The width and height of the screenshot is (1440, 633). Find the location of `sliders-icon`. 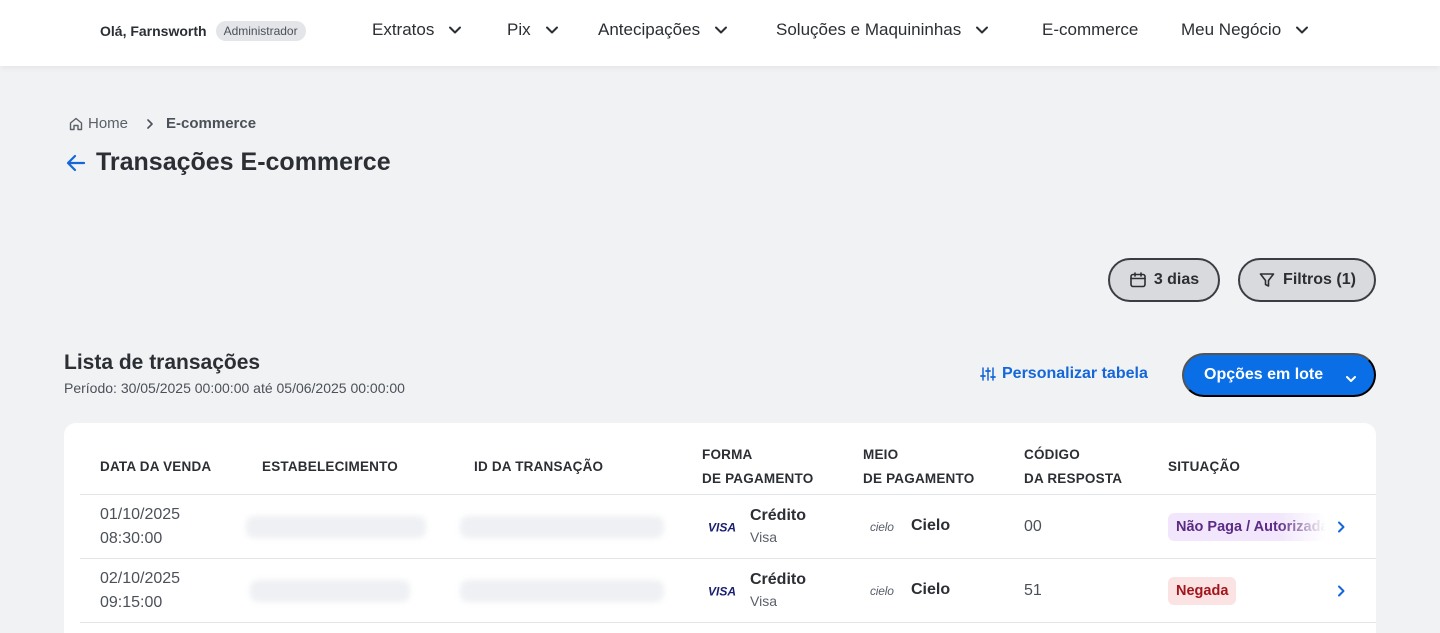

sliders-icon is located at coordinates (988, 374).